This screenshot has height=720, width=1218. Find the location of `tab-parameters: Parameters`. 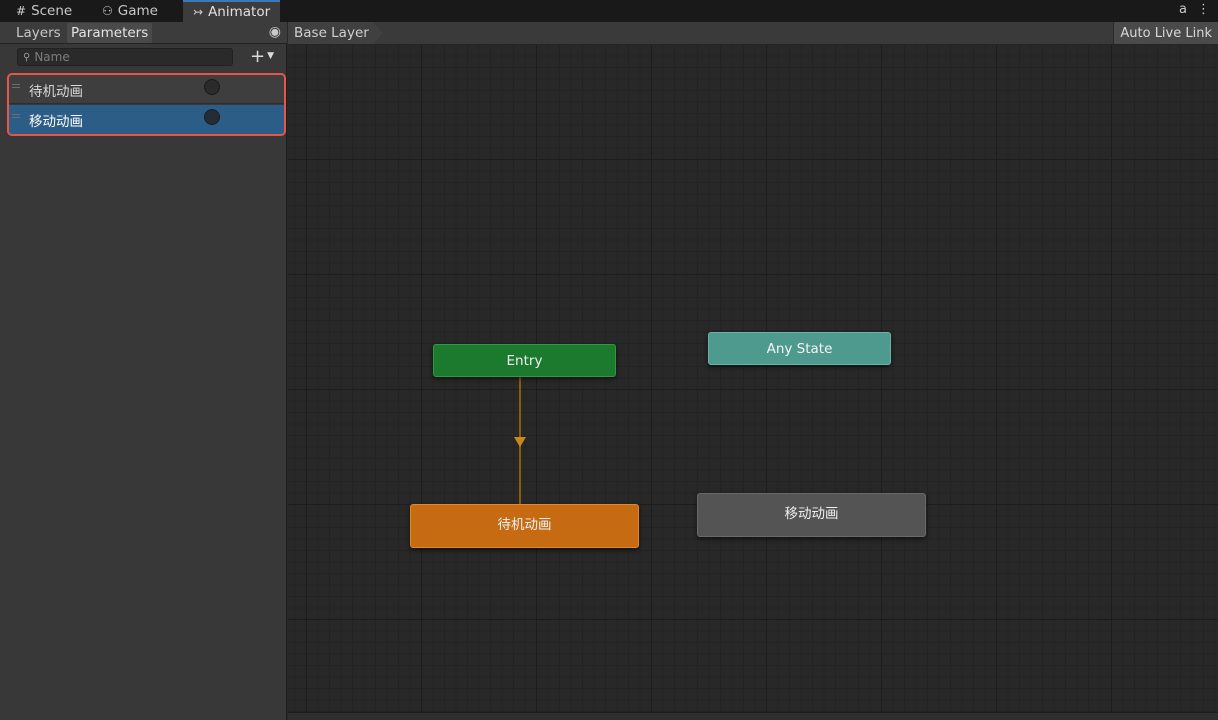

tab-parameters: Parameters is located at coordinates (110, 33).